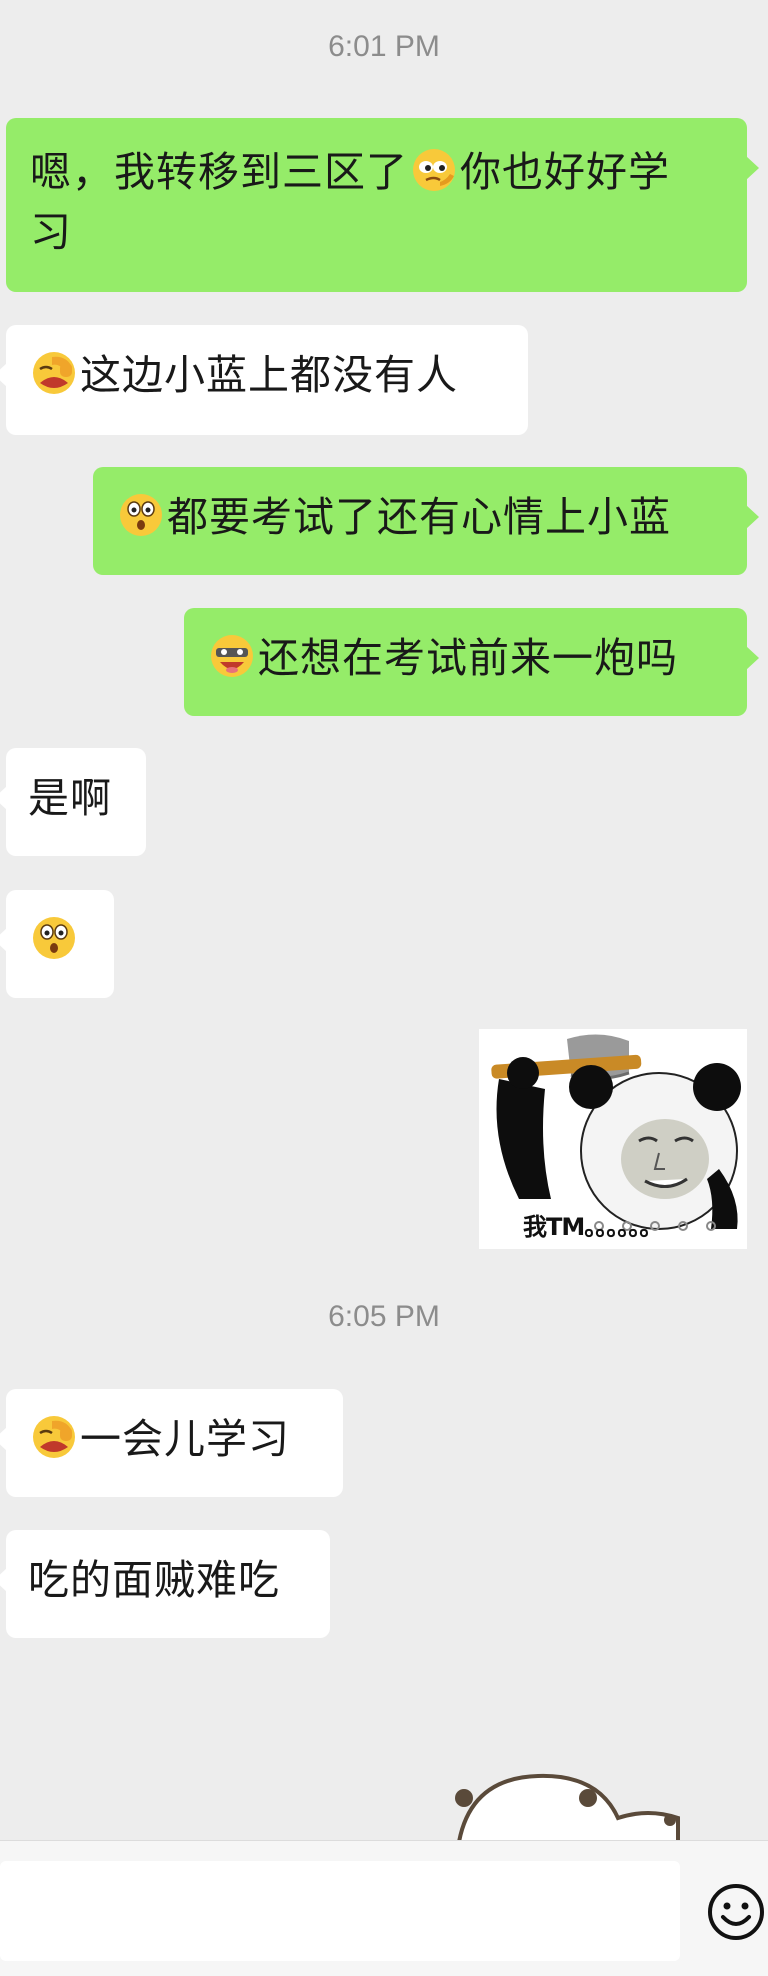  What do you see at coordinates (340, 1911) in the screenshot?
I see `message-input` at bounding box center [340, 1911].